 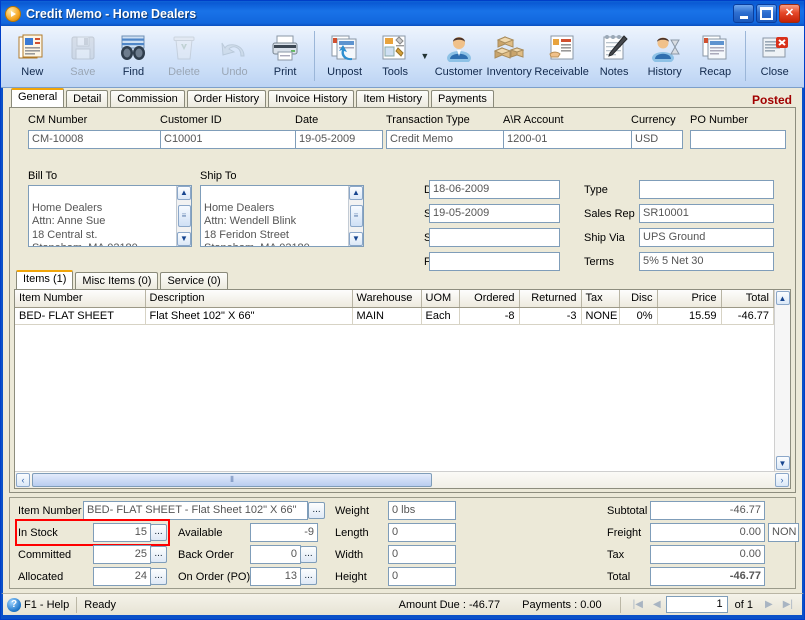 What do you see at coordinates (133, 57) in the screenshot?
I see `toolbar-button-find: Find` at bounding box center [133, 57].